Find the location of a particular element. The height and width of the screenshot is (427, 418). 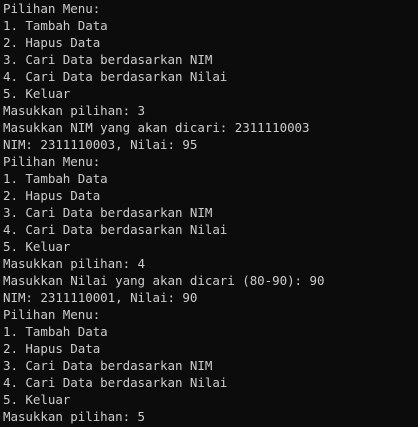

search-result-line: NIM: 2311110001, Nilai: 90 is located at coordinates (100, 297).